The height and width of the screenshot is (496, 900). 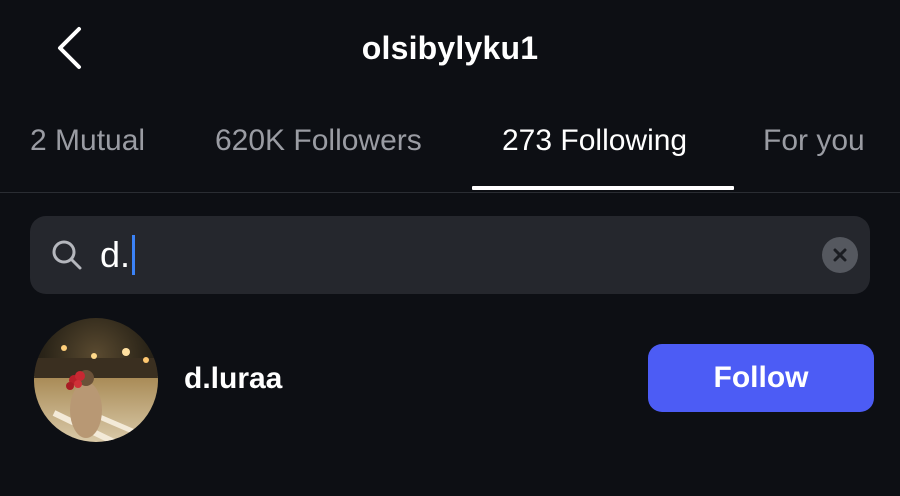 I want to click on tab-mutual: 2 Mutual, so click(x=87, y=144).